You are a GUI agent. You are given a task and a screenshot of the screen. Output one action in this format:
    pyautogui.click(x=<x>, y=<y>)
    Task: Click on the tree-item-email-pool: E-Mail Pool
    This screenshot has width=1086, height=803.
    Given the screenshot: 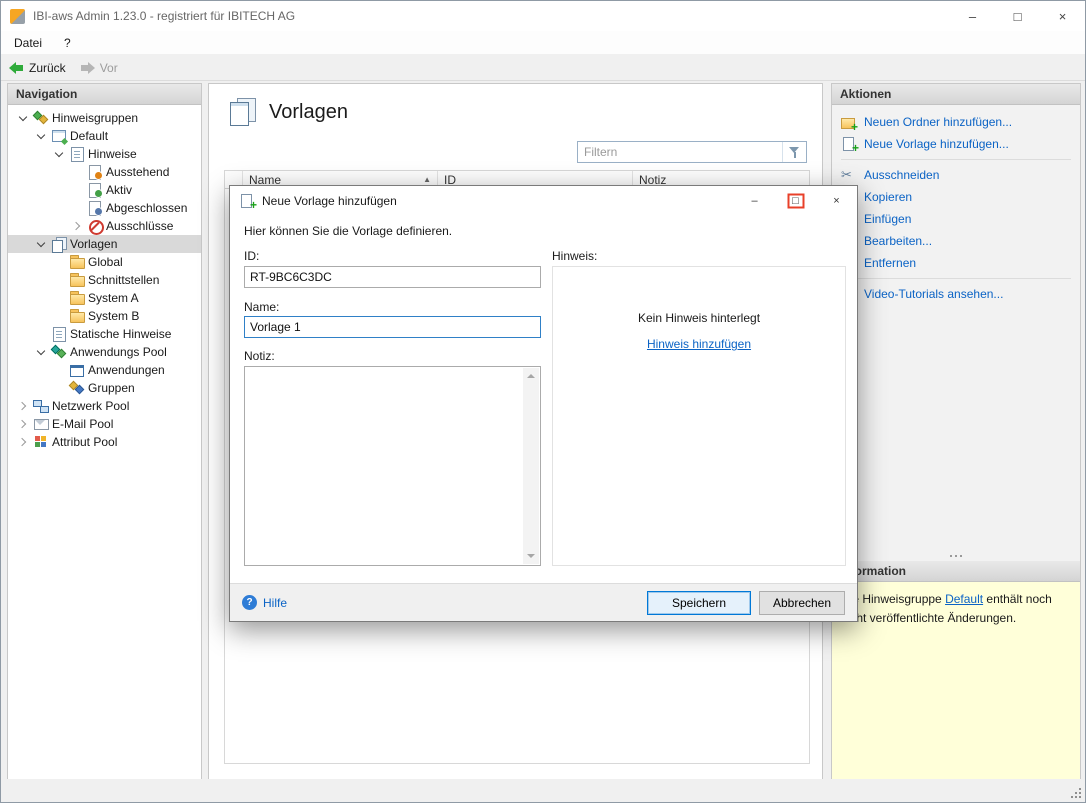 What is the action you would take?
    pyautogui.click(x=104, y=424)
    